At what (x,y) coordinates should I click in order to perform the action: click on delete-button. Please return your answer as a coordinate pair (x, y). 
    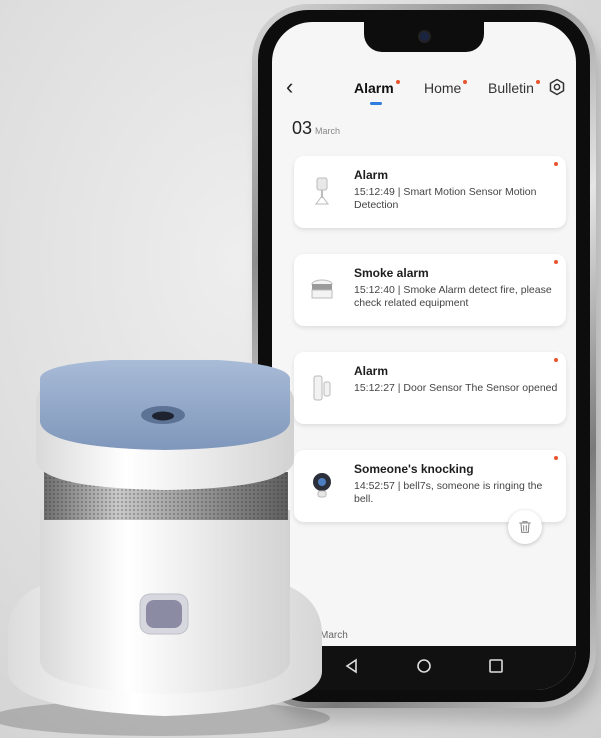
    Looking at the image, I should click on (525, 527).